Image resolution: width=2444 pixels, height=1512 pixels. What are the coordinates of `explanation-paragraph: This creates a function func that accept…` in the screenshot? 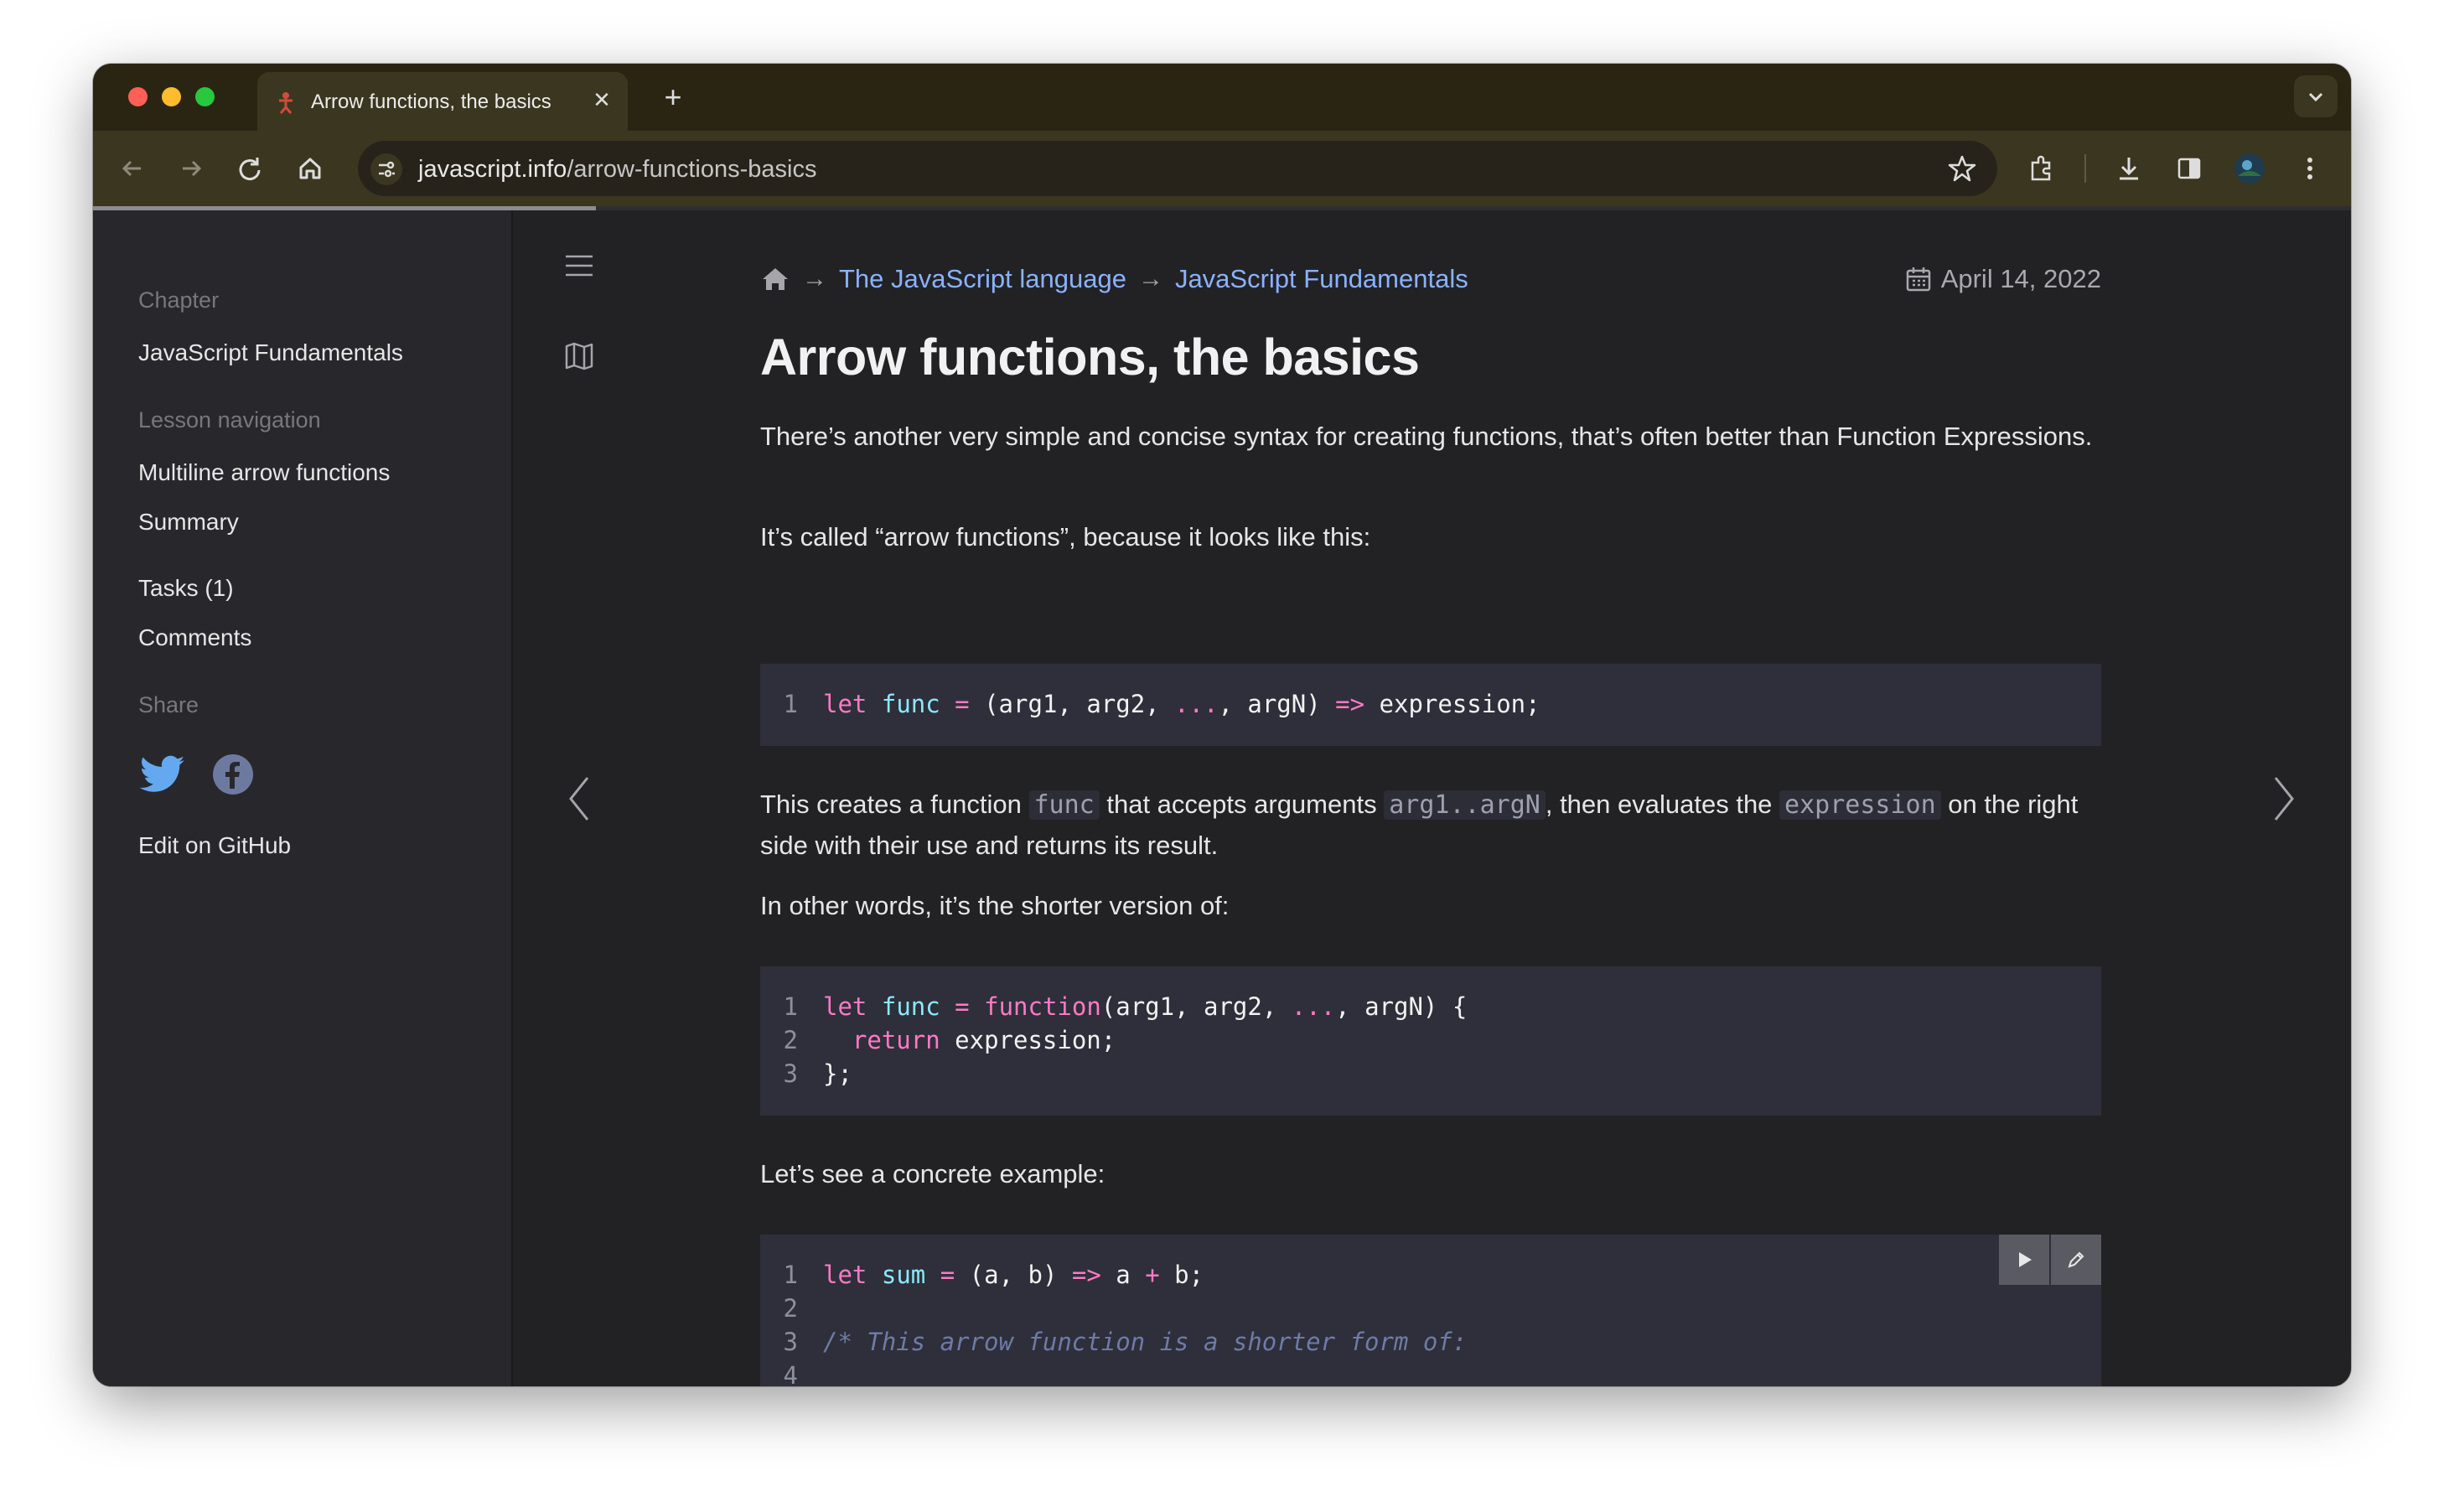 It's located at (1430, 825).